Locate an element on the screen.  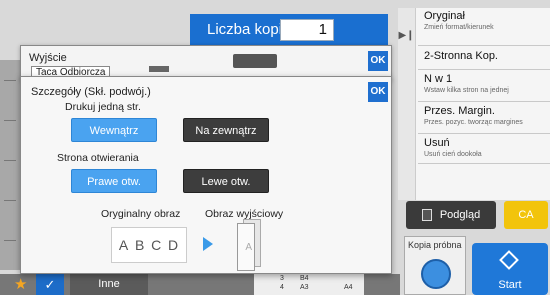
output-title: Wyjście is located at coordinates (48, 58).